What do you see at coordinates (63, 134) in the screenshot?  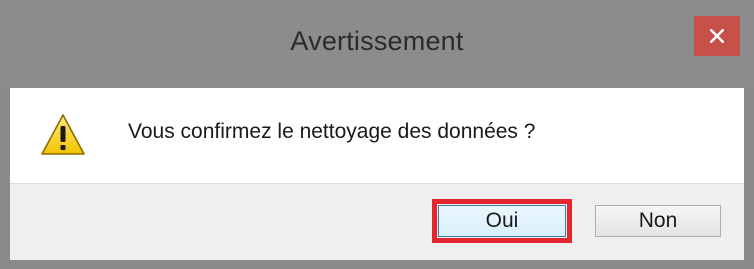 I see `warning-icon` at bounding box center [63, 134].